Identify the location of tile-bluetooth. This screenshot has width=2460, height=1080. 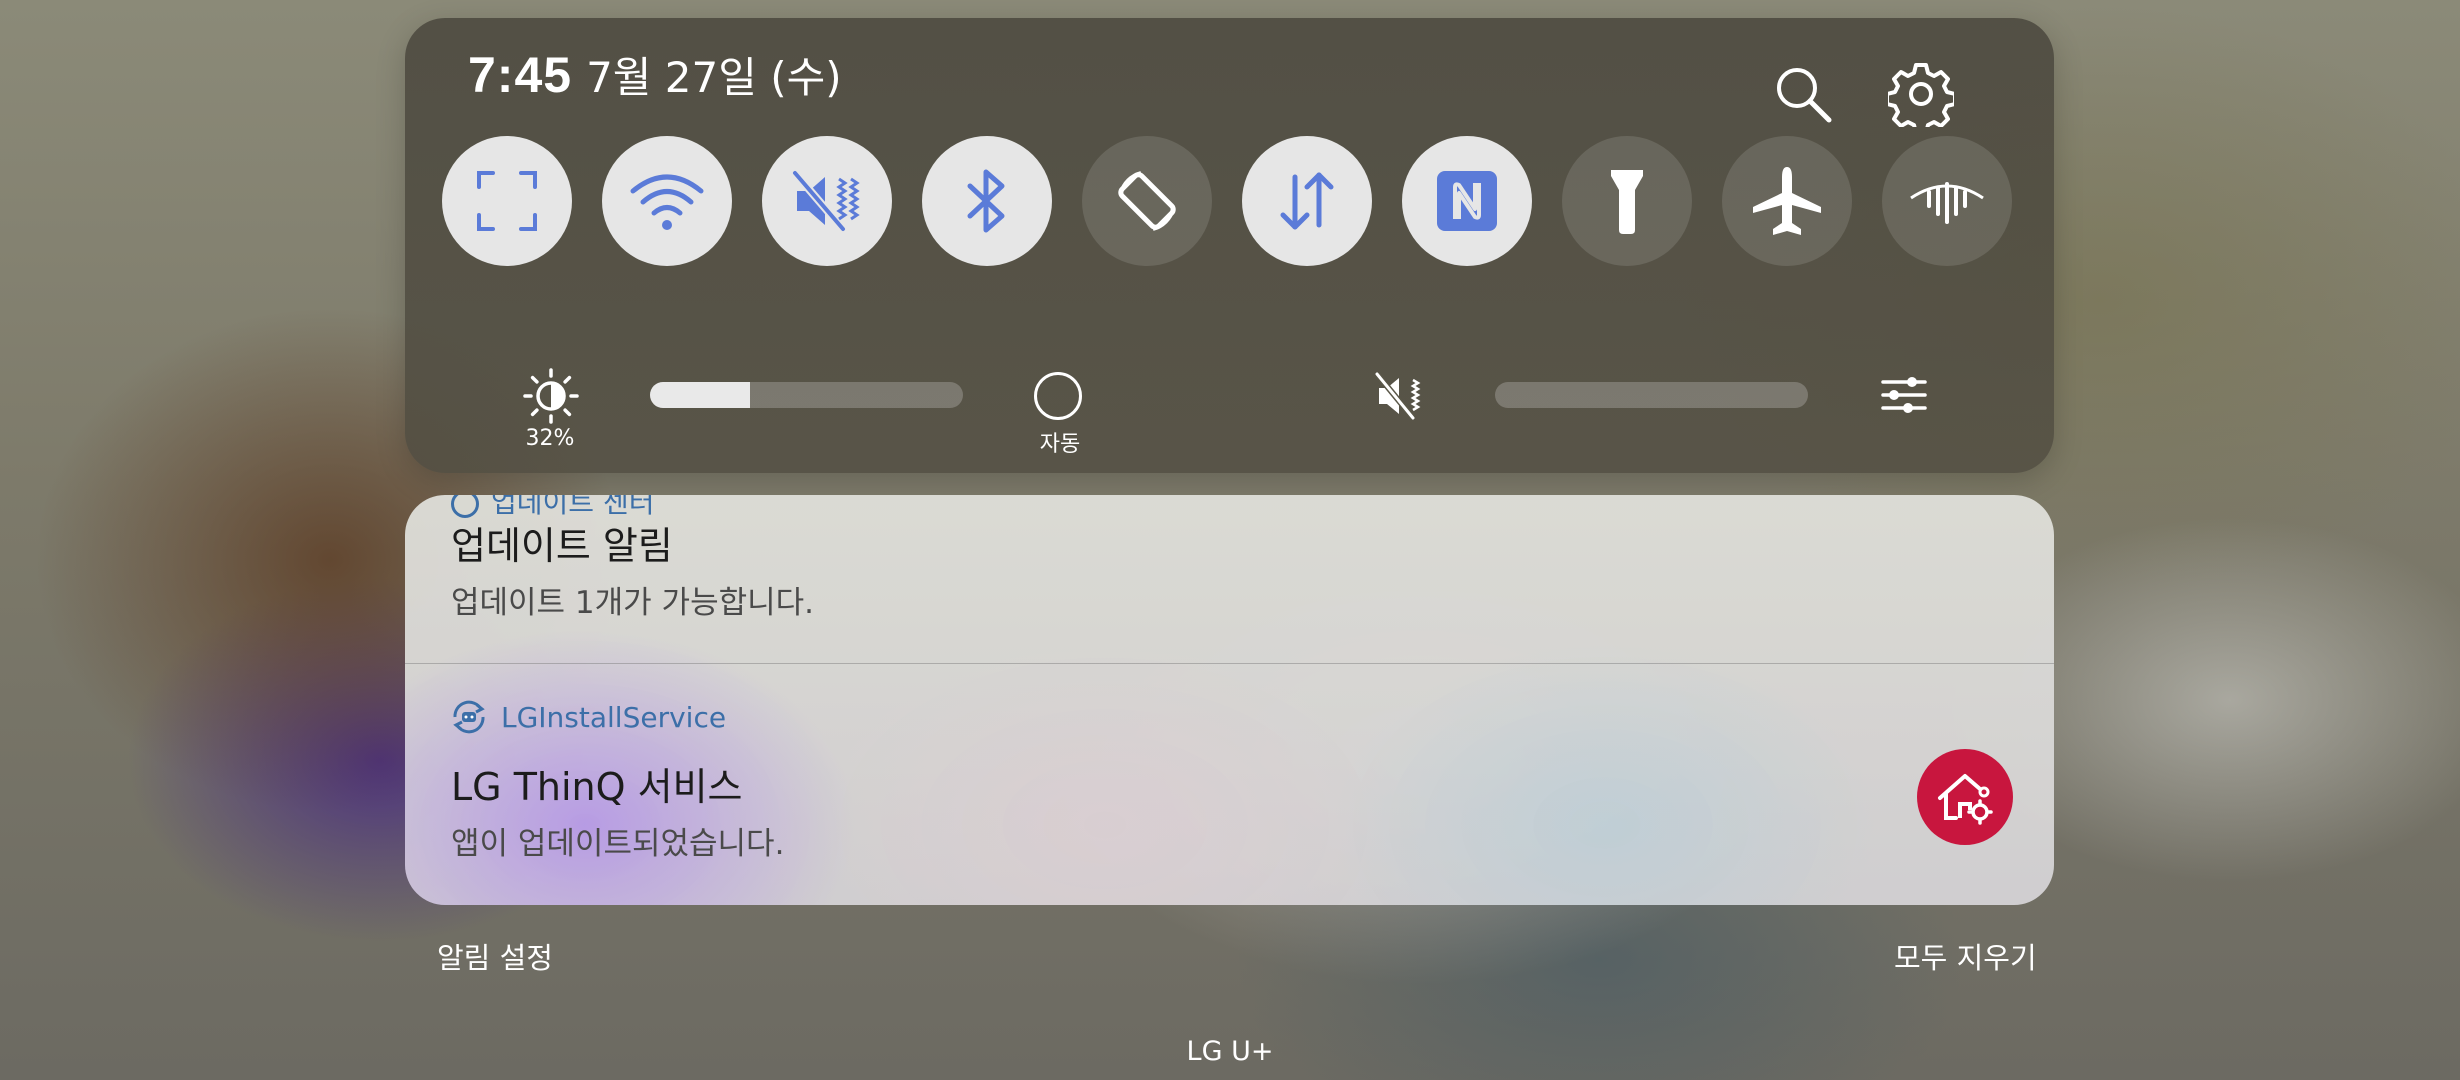
(987, 201).